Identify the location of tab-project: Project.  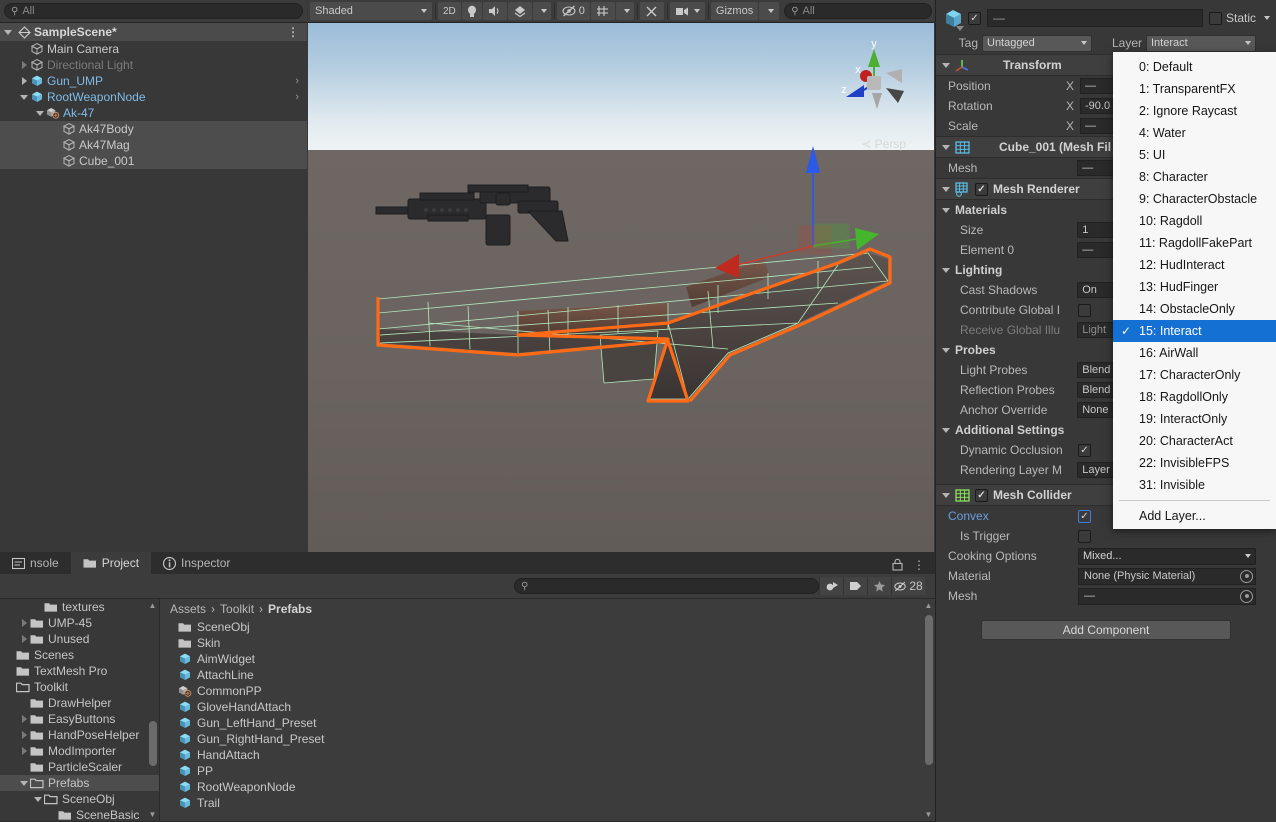
(111, 563).